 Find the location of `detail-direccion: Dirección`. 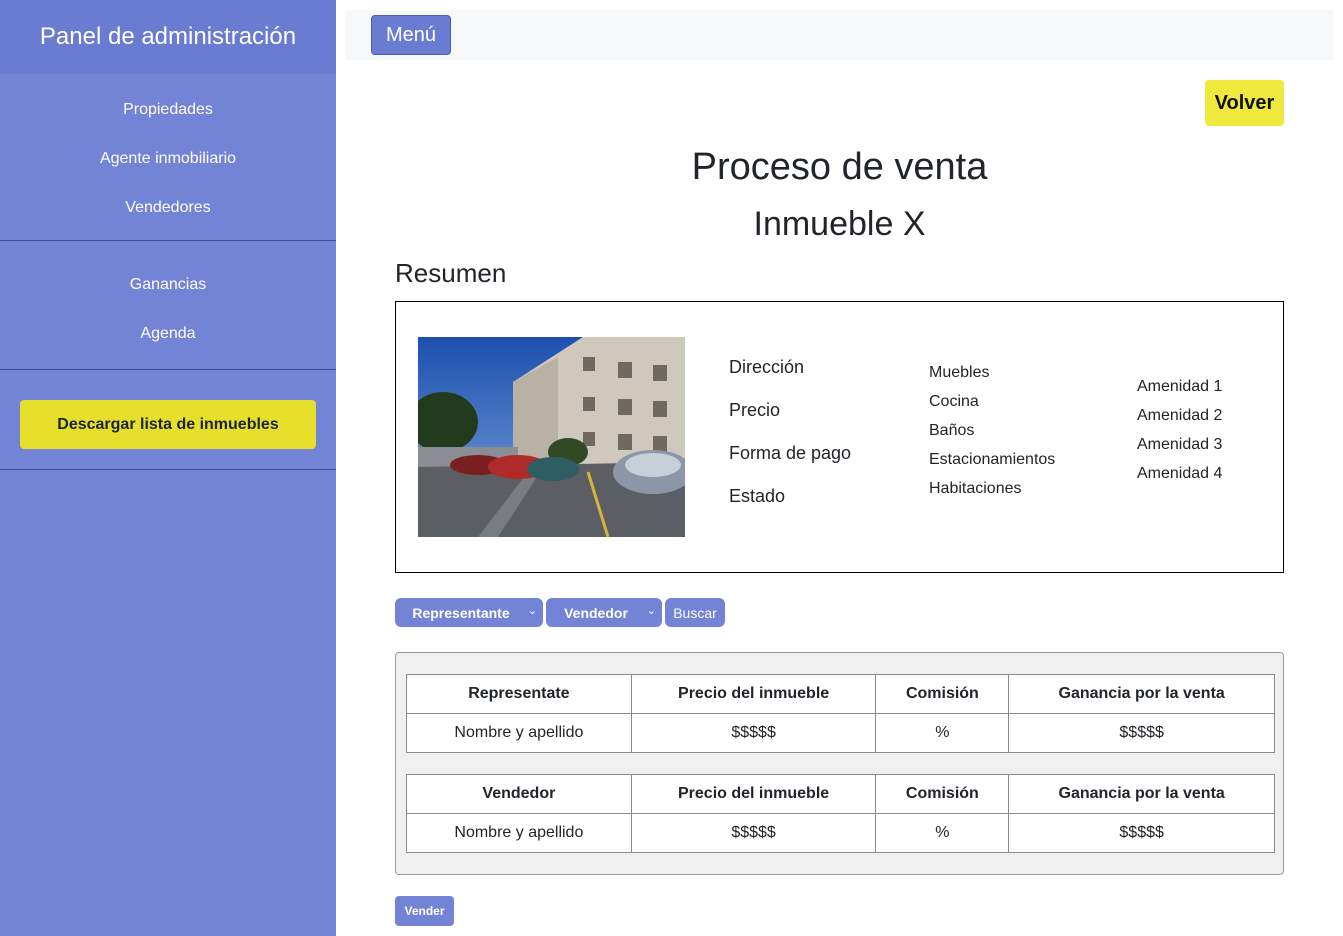

detail-direccion: Dirección is located at coordinates (767, 367).